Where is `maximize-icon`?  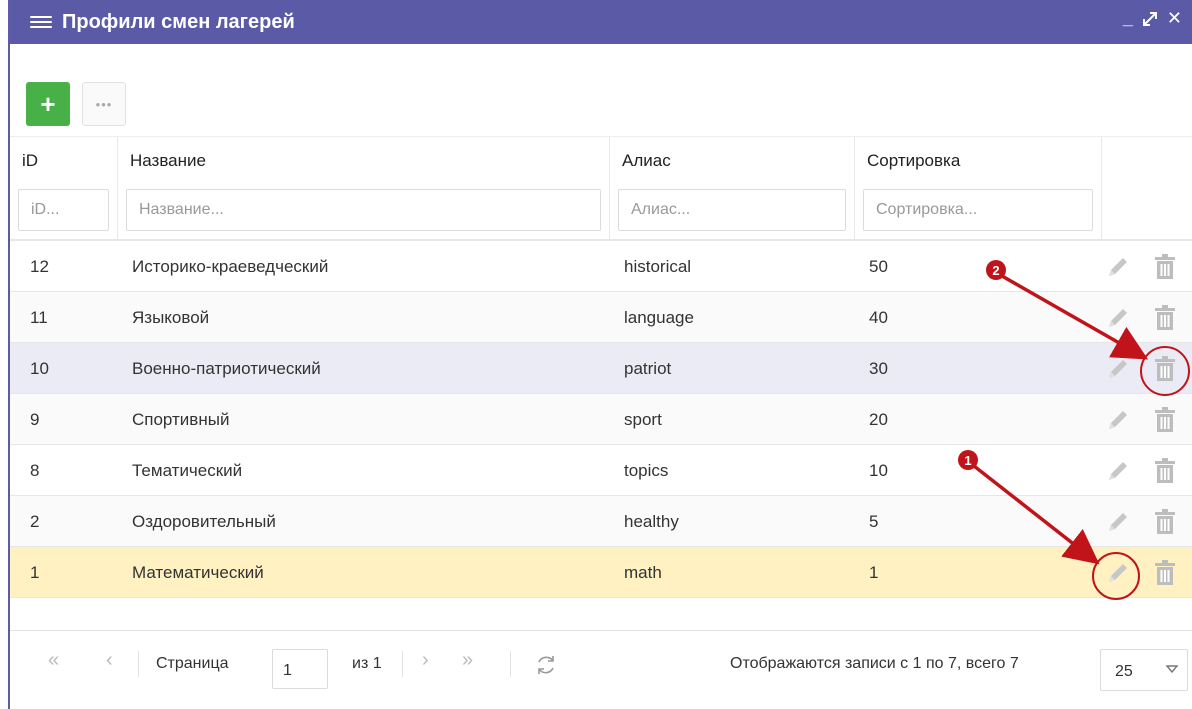 maximize-icon is located at coordinates (1150, 19).